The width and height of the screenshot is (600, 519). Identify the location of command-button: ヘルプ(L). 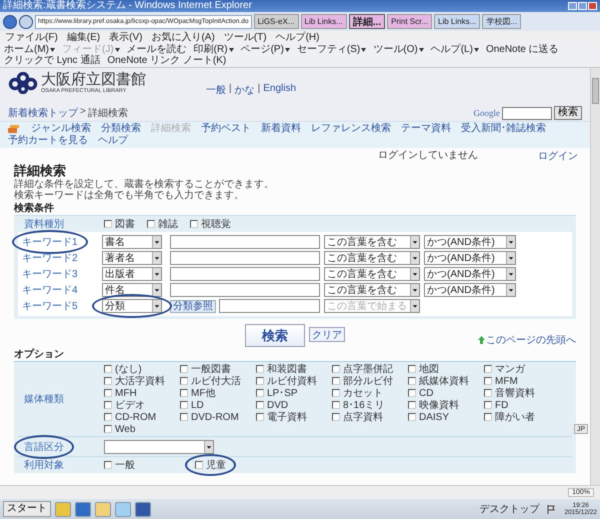
(454, 49).